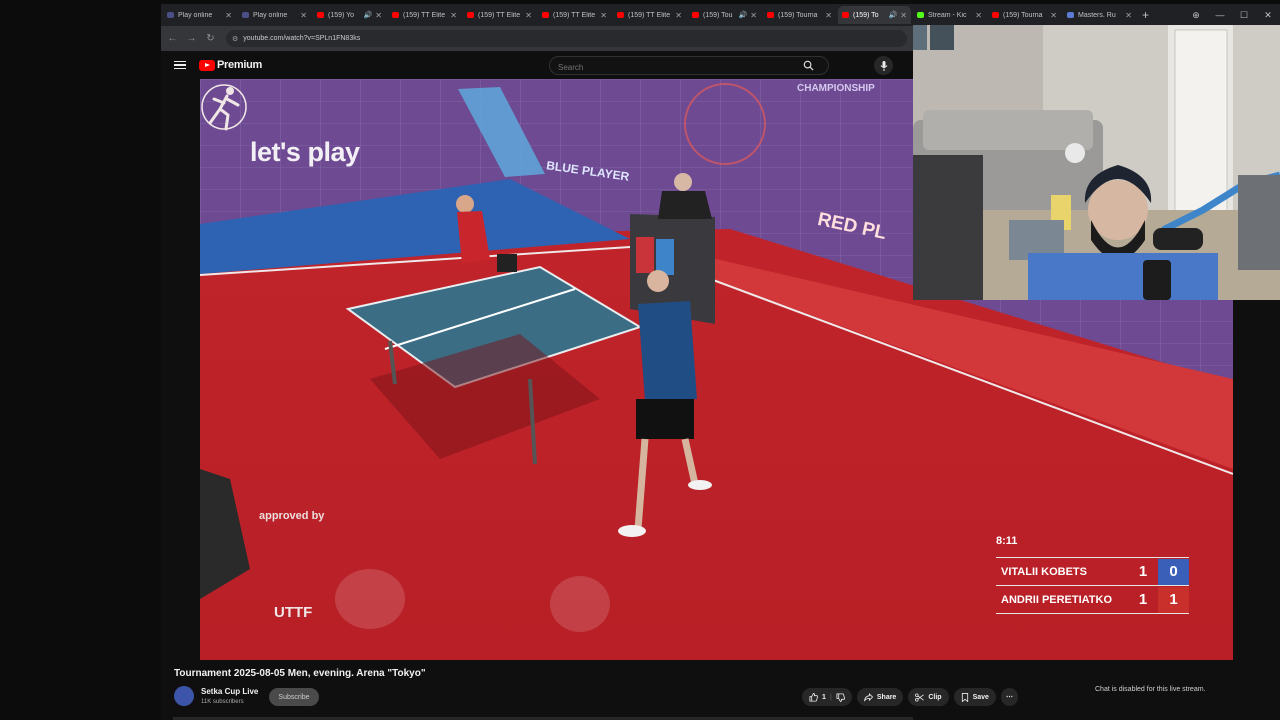 Image resolution: width=1280 pixels, height=720 pixels. What do you see at coordinates (1097, 15) in the screenshot?
I see `tab-title: Masters. Ru` at bounding box center [1097, 15].